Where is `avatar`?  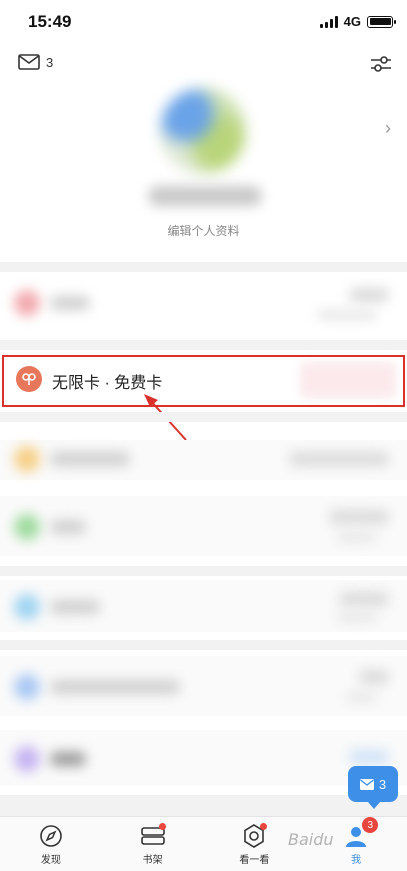 avatar is located at coordinates (203, 131).